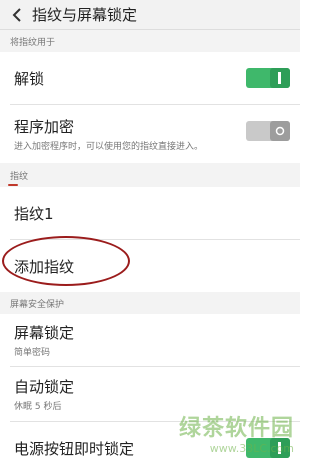 The width and height of the screenshot is (320, 465). I want to click on unlock-row: 解锁, so click(150, 78).